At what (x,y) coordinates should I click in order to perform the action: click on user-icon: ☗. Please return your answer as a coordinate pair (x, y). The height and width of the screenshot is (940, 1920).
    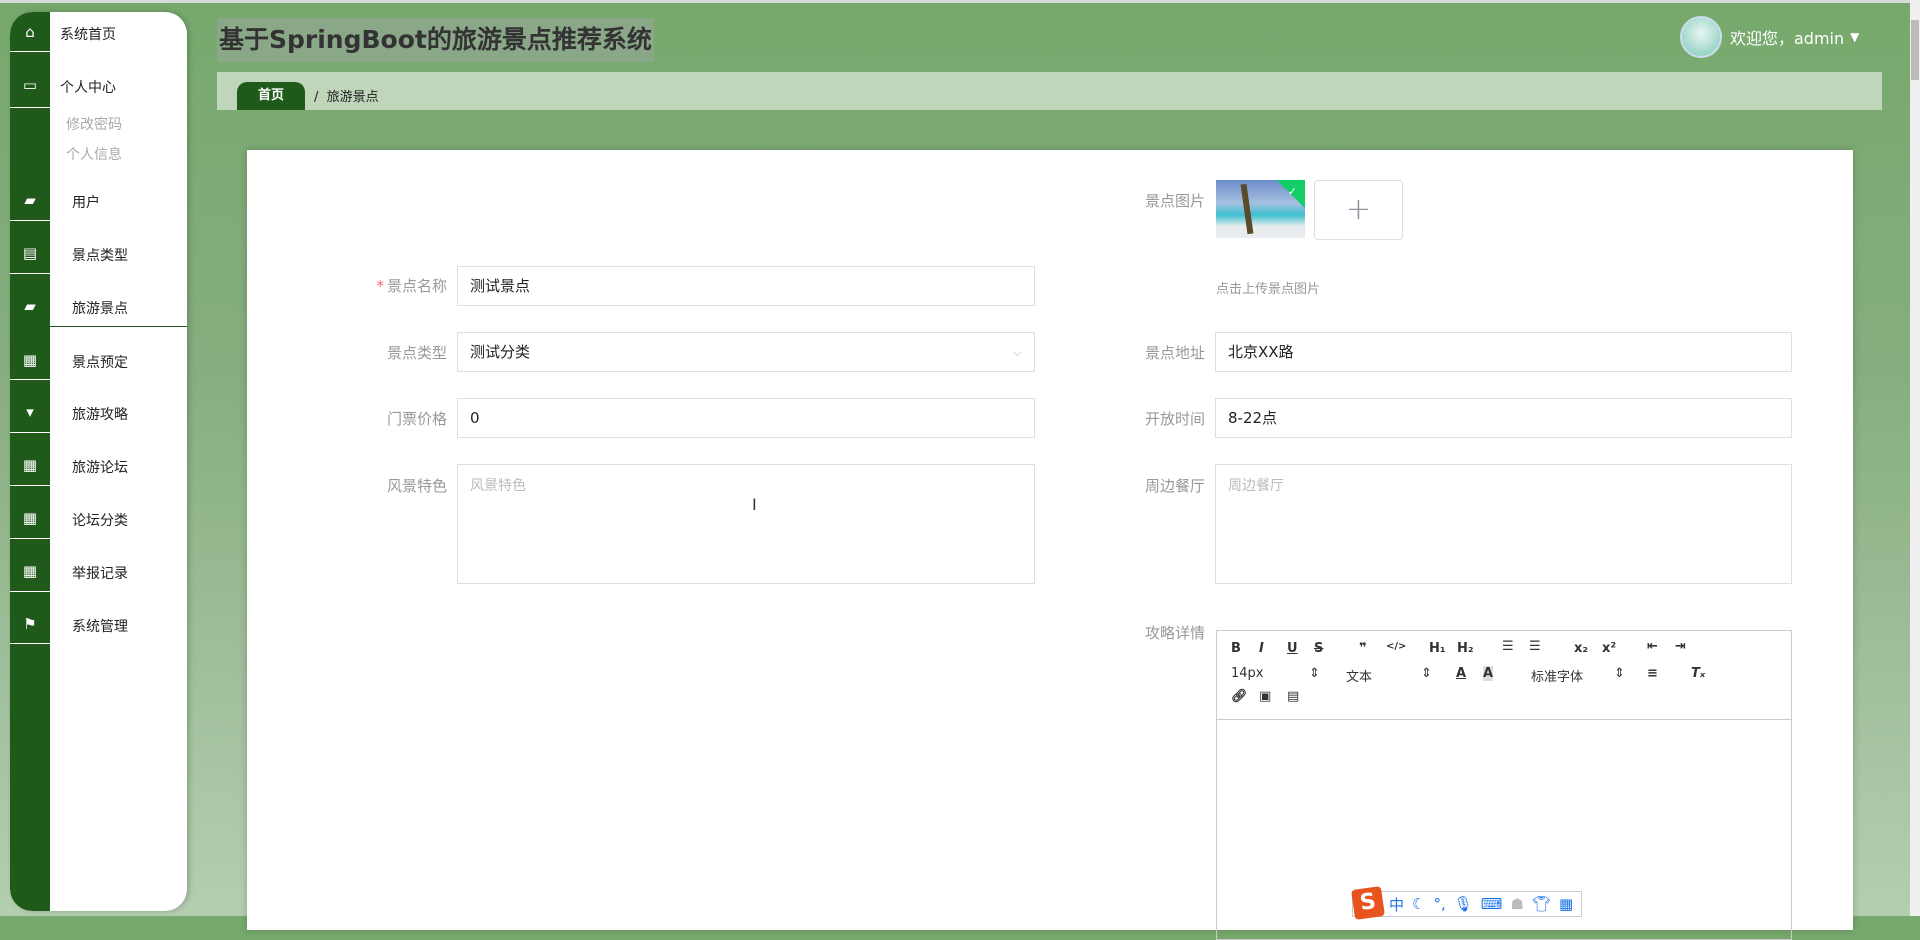
    Looking at the image, I should click on (1516, 904).